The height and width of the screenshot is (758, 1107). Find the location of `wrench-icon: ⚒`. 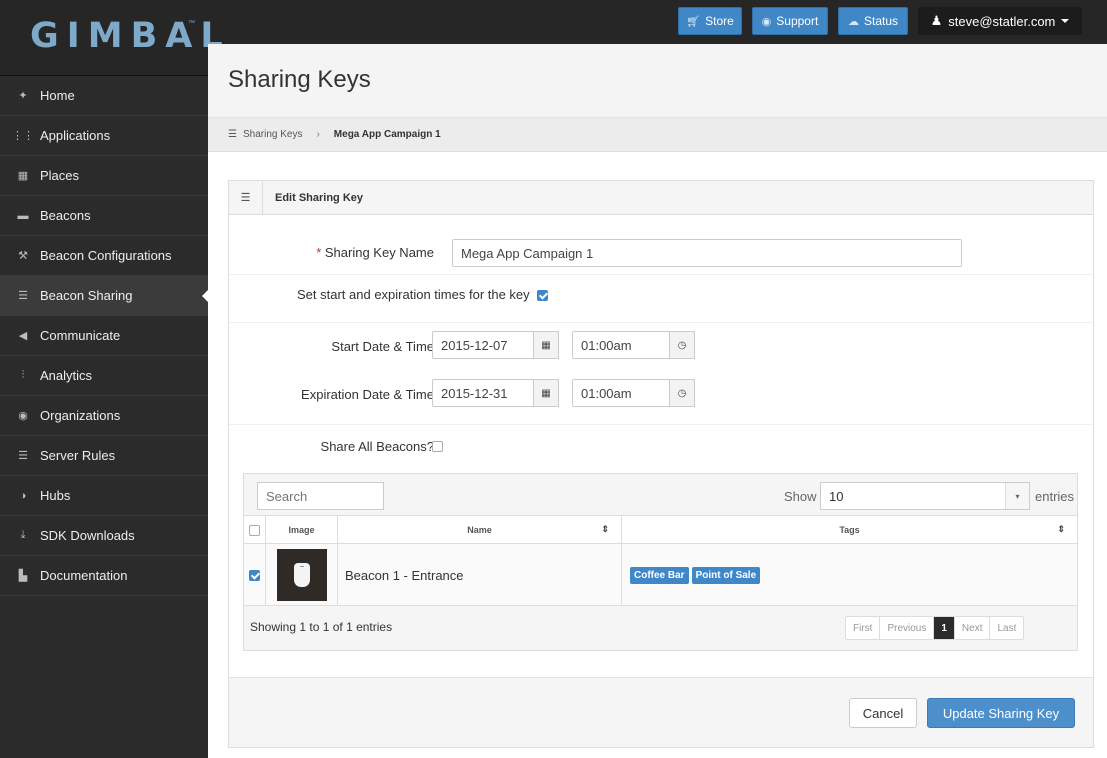

wrench-icon: ⚒ is located at coordinates (23, 256).